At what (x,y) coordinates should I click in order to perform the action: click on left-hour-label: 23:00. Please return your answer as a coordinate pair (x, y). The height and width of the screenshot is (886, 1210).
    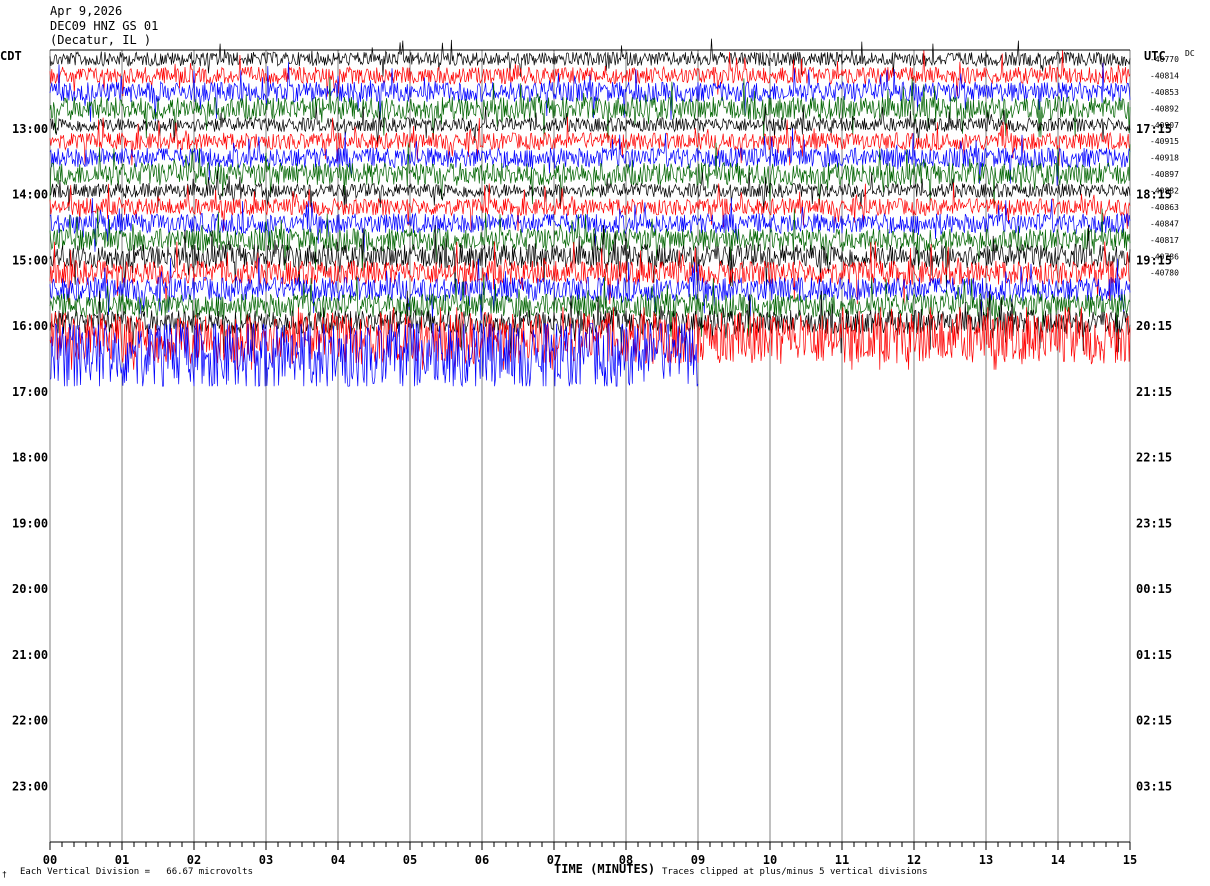
    Looking at the image, I should click on (30, 786).